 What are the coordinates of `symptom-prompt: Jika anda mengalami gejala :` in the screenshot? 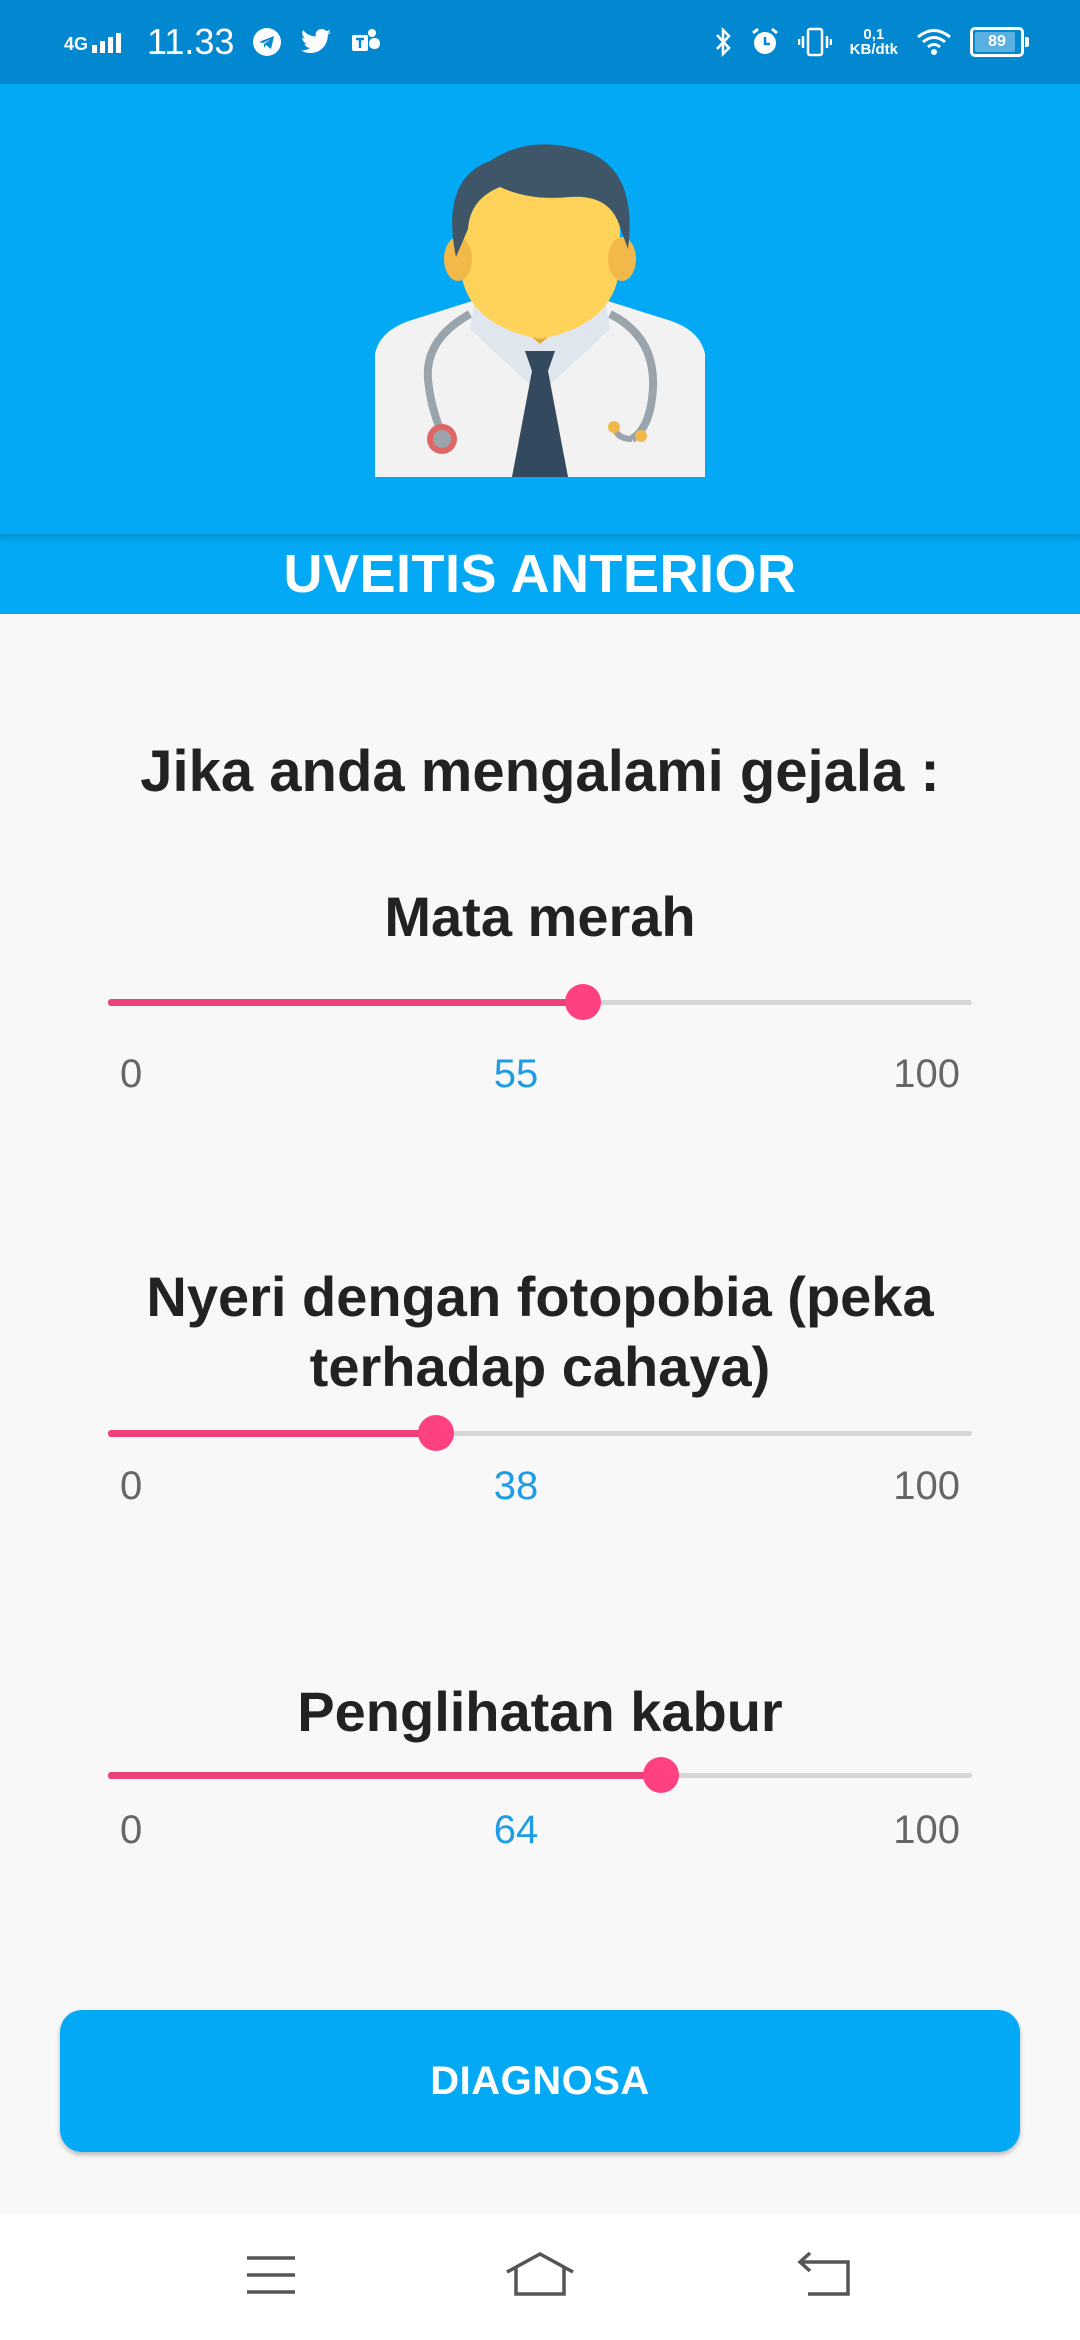 It's located at (540, 771).